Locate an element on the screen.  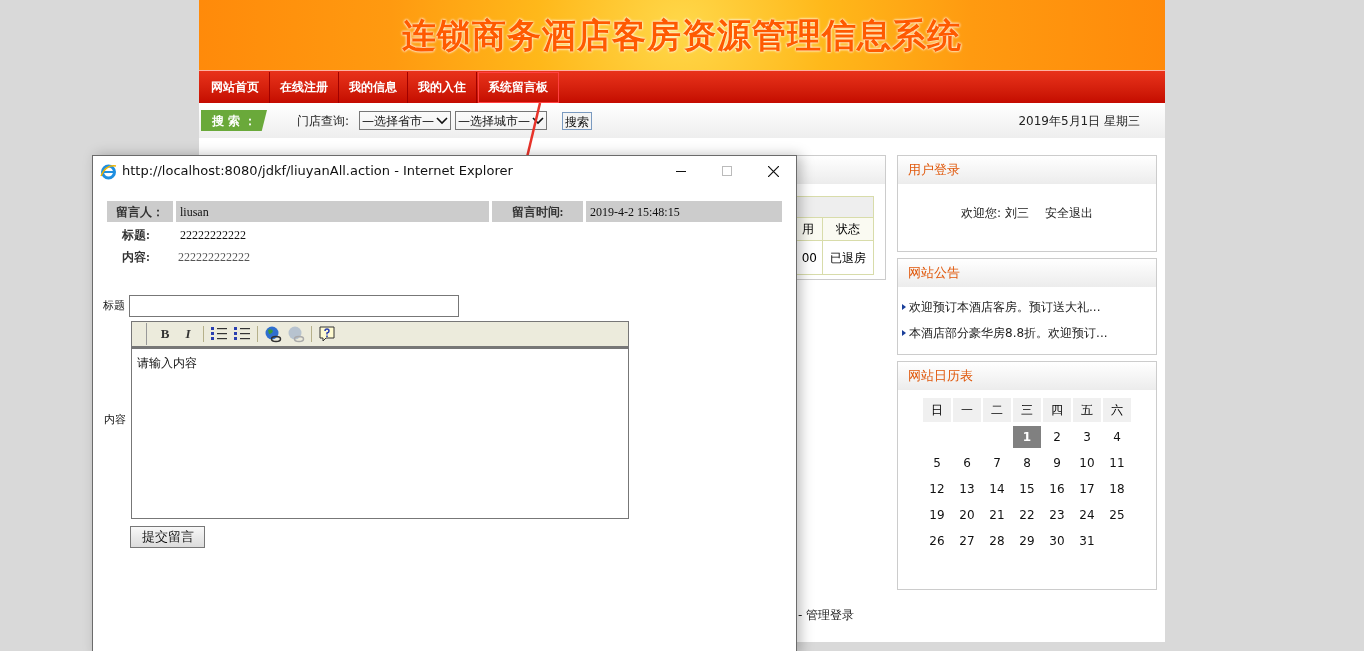
calendar-day: 28 is located at coordinates (997, 541).